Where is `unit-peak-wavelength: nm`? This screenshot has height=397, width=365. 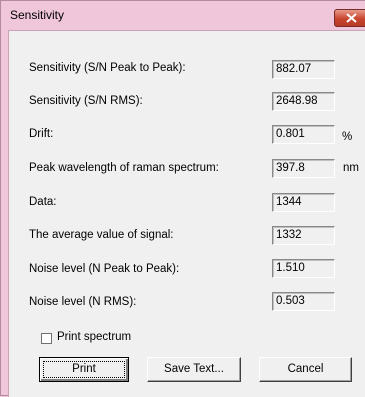
unit-peak-wavelength: nm is located at coordinates (351, 168).